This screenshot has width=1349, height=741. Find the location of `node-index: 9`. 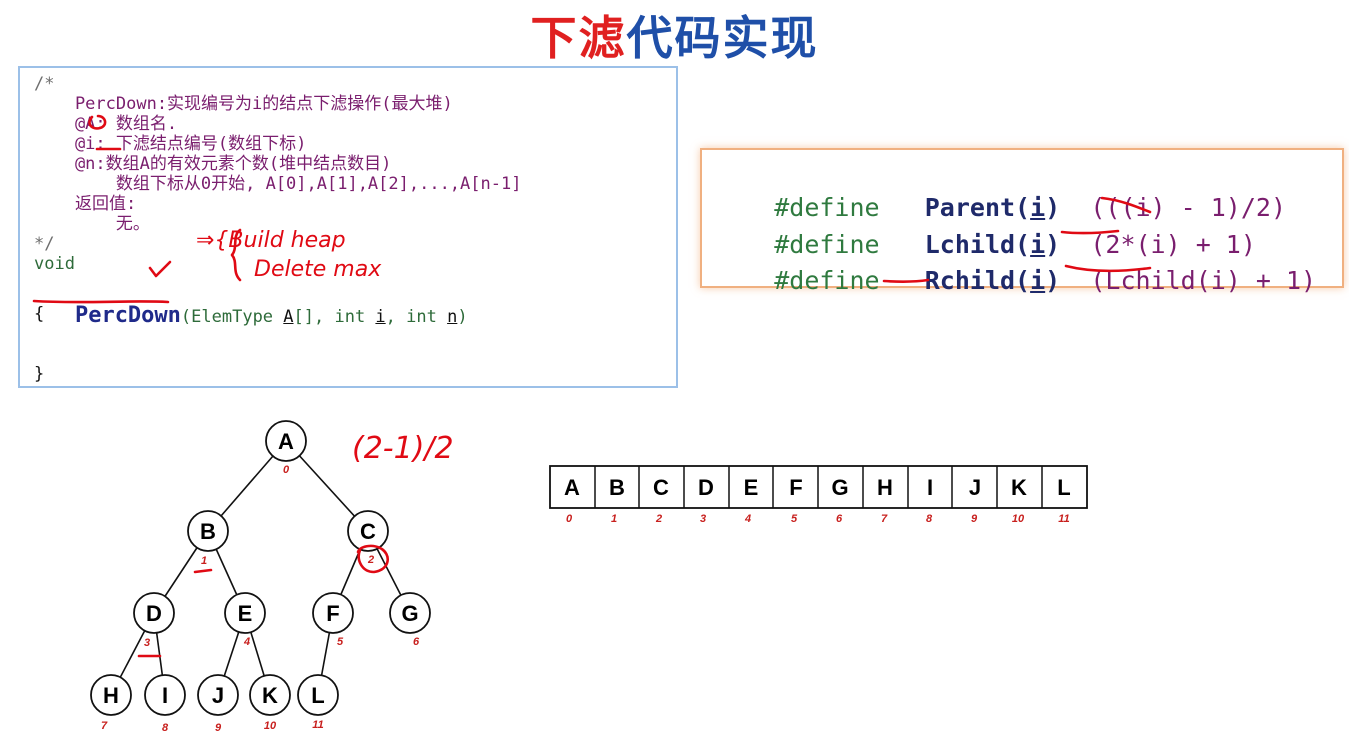

node-index: 9 is located at coordinates (218, 728).